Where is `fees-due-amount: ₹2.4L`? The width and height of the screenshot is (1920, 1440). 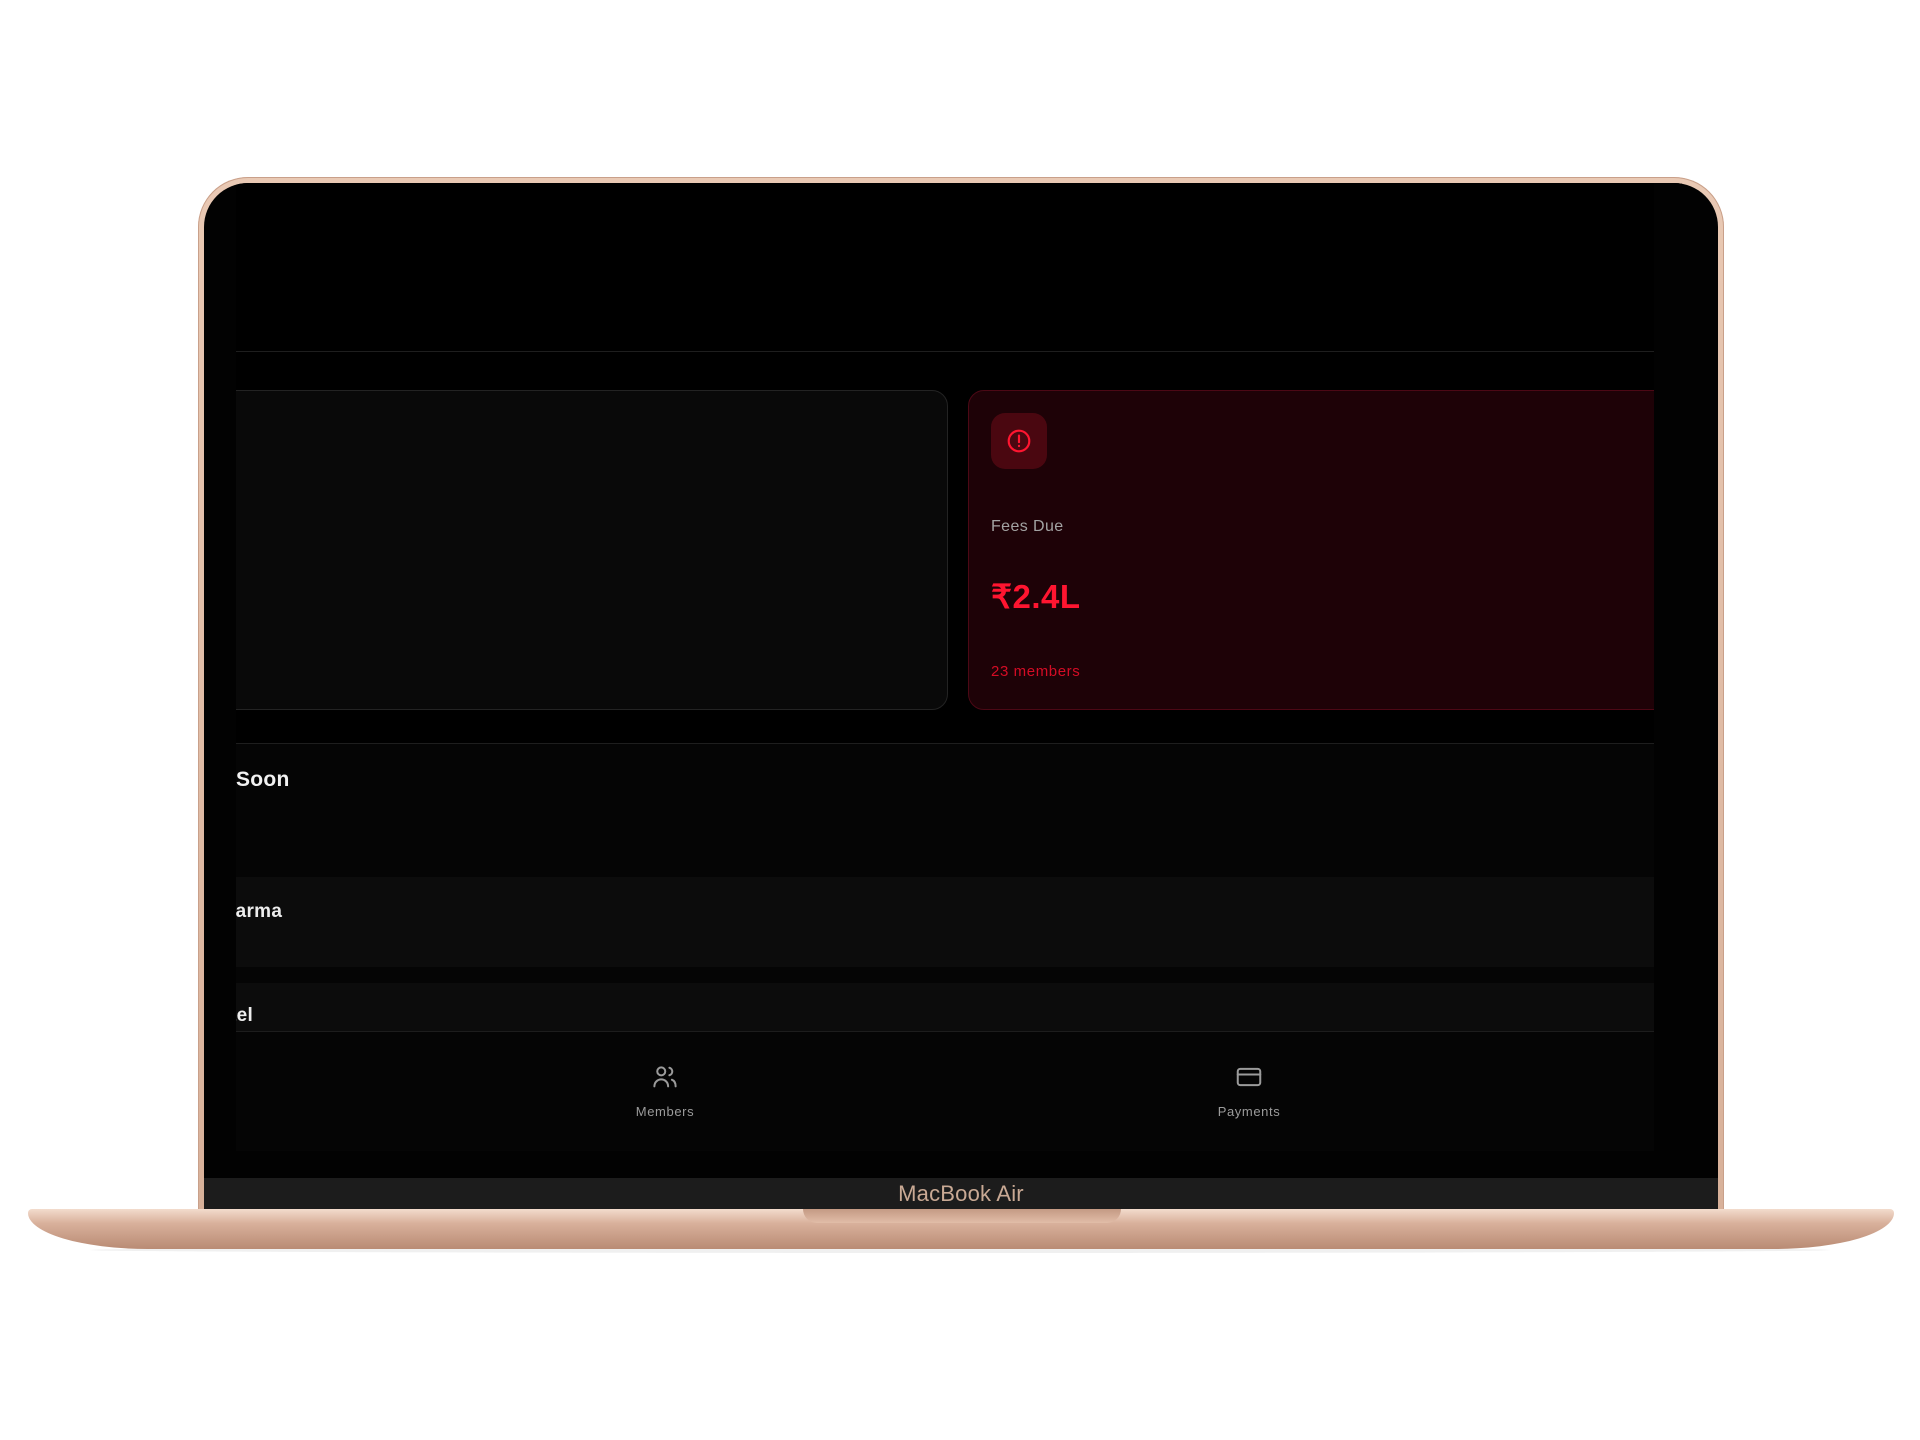 fees-due-amount: ₹2.4L is located at coordinates (1036, 596).